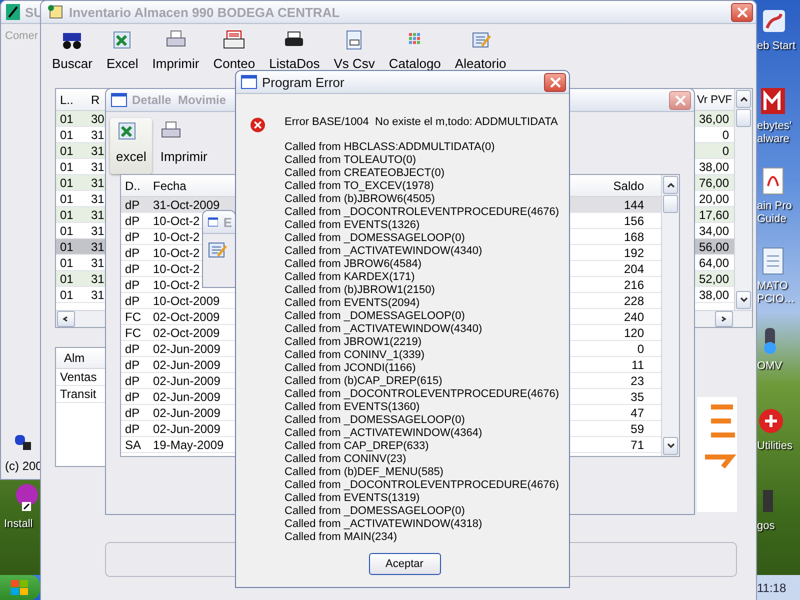  I want to click on scroll-left-button, so click(66, 319).